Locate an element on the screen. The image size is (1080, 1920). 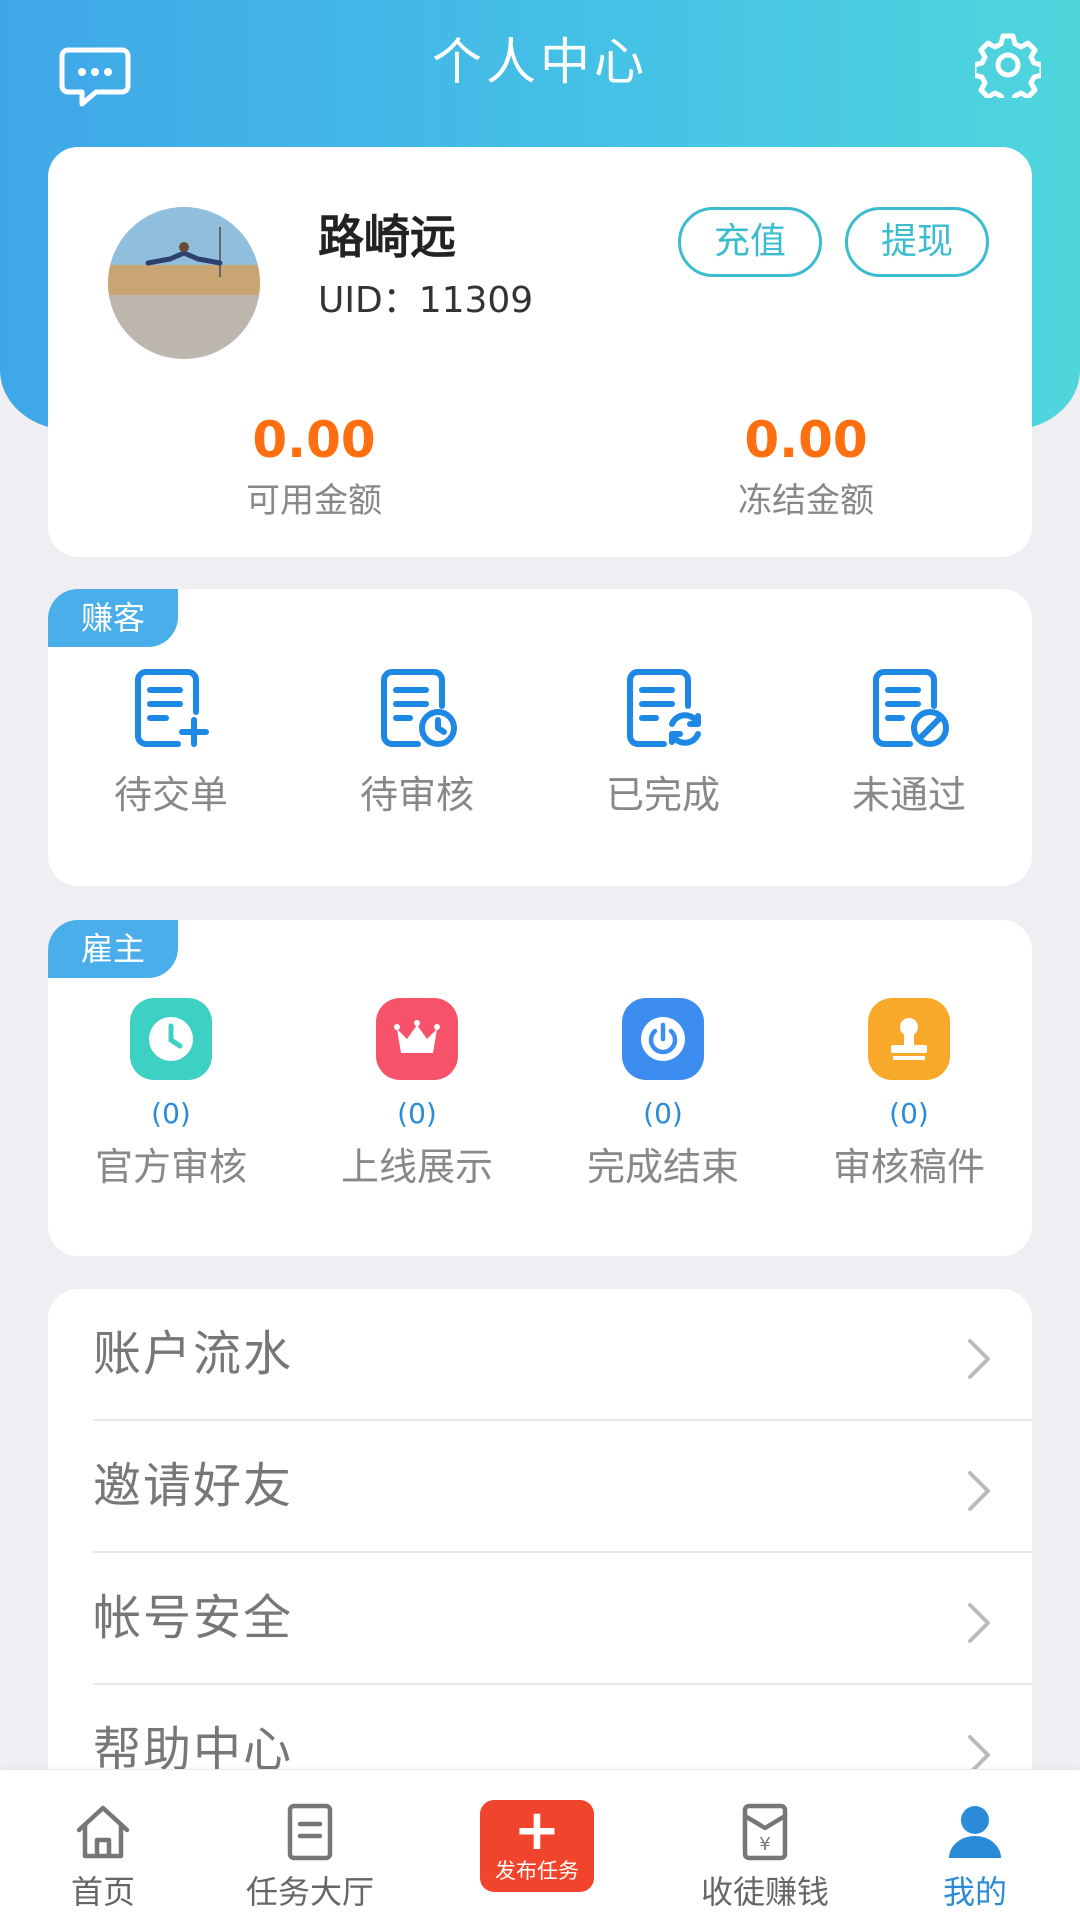
worker-section: 赚客 待交单 待审核 已完成 未通过 is located at coordinates (540, 737).